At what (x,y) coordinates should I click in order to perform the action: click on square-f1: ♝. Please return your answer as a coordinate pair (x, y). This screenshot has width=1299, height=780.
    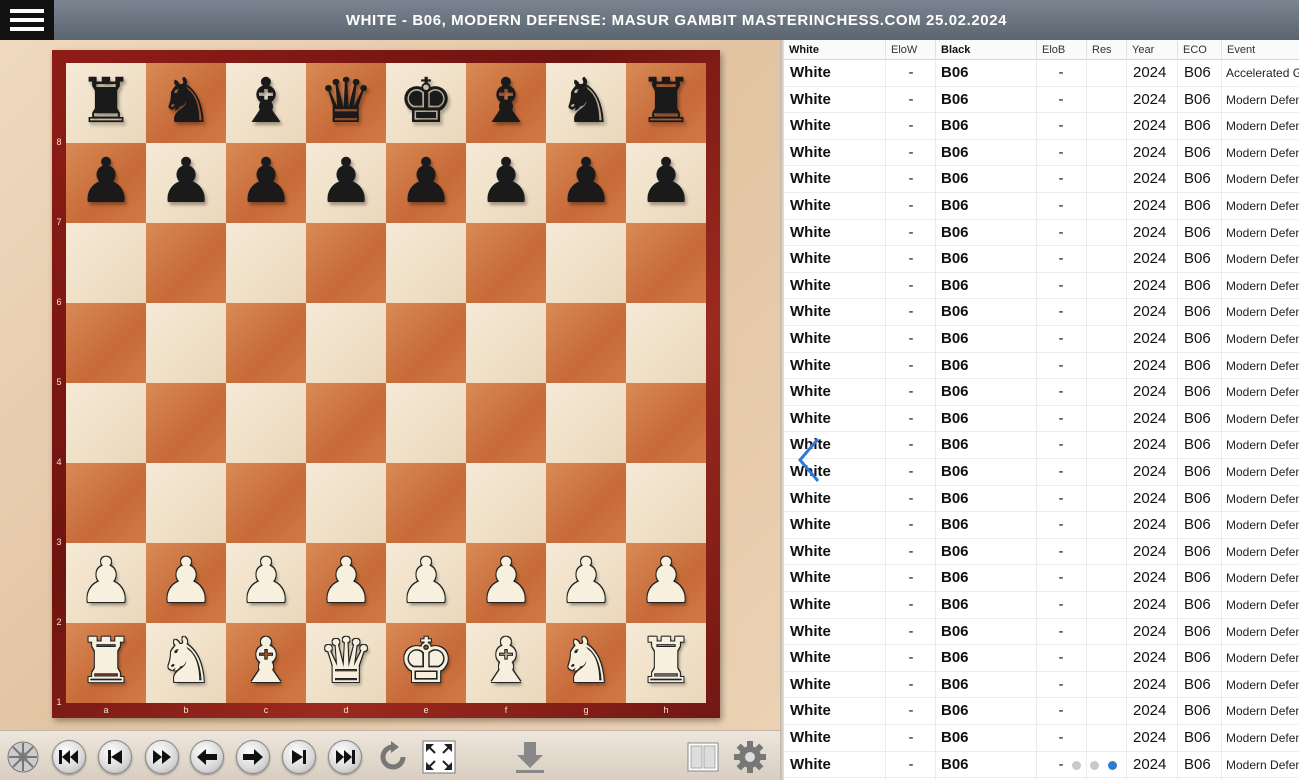
    Looking at the image, I should click on (506, 663).